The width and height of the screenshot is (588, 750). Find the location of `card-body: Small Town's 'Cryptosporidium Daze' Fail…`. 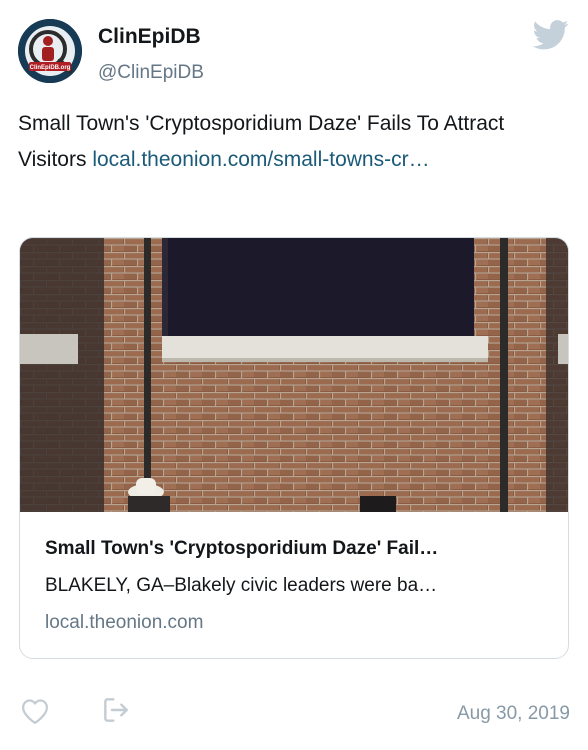

card-body: Small Town's 'Cryptosporidium Daze' Fail… is located at coordinates (297, 587).